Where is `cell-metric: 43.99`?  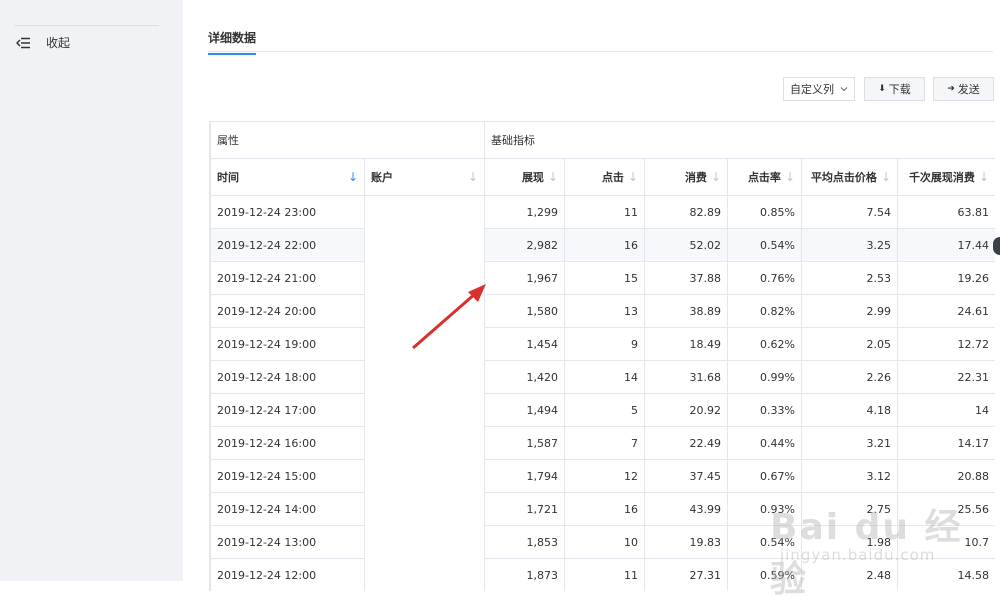
cell-metric: 43.99 is located at coordinates (686, 509).